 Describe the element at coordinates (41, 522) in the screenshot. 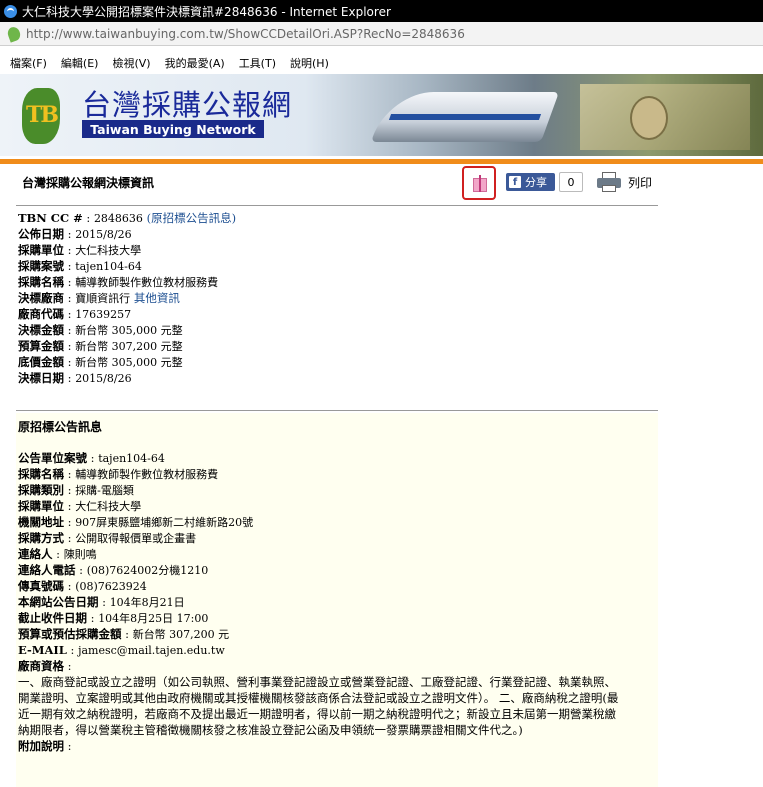

I see `field-label: 機關地址` at that location.